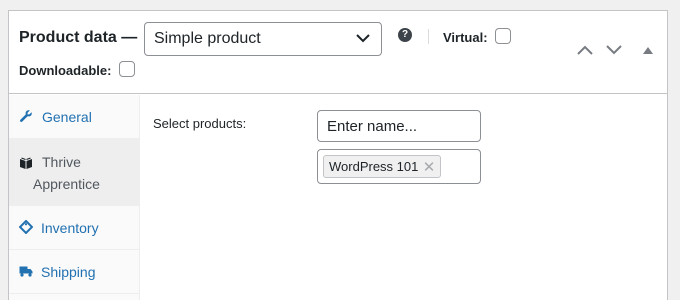  I want to click on virtual-label: Virtual:, so click(465, 37).